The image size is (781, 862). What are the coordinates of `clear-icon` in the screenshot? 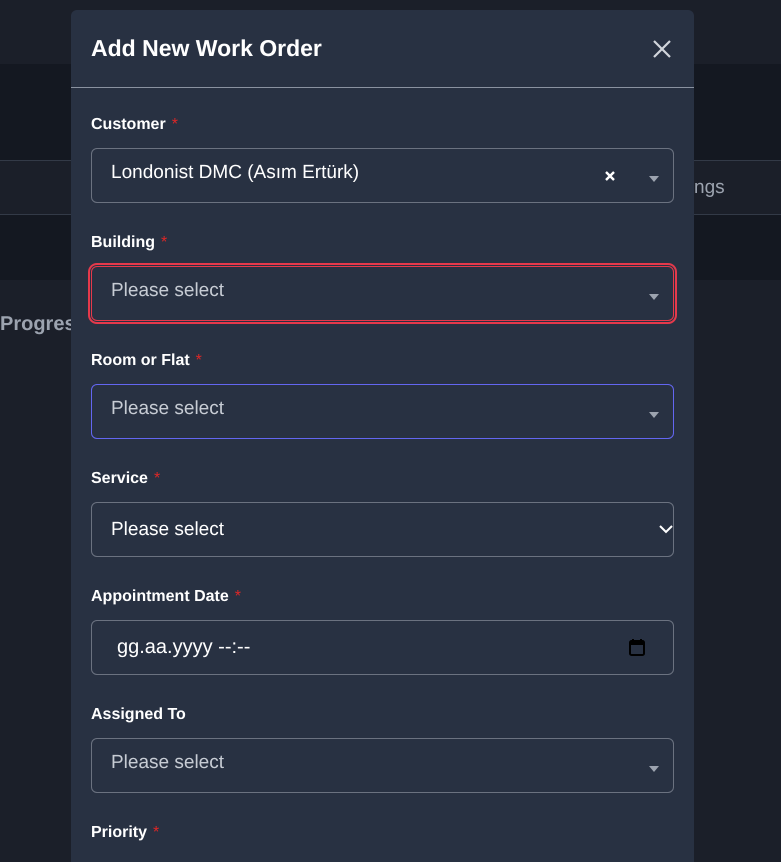 It's located at (610, 175).